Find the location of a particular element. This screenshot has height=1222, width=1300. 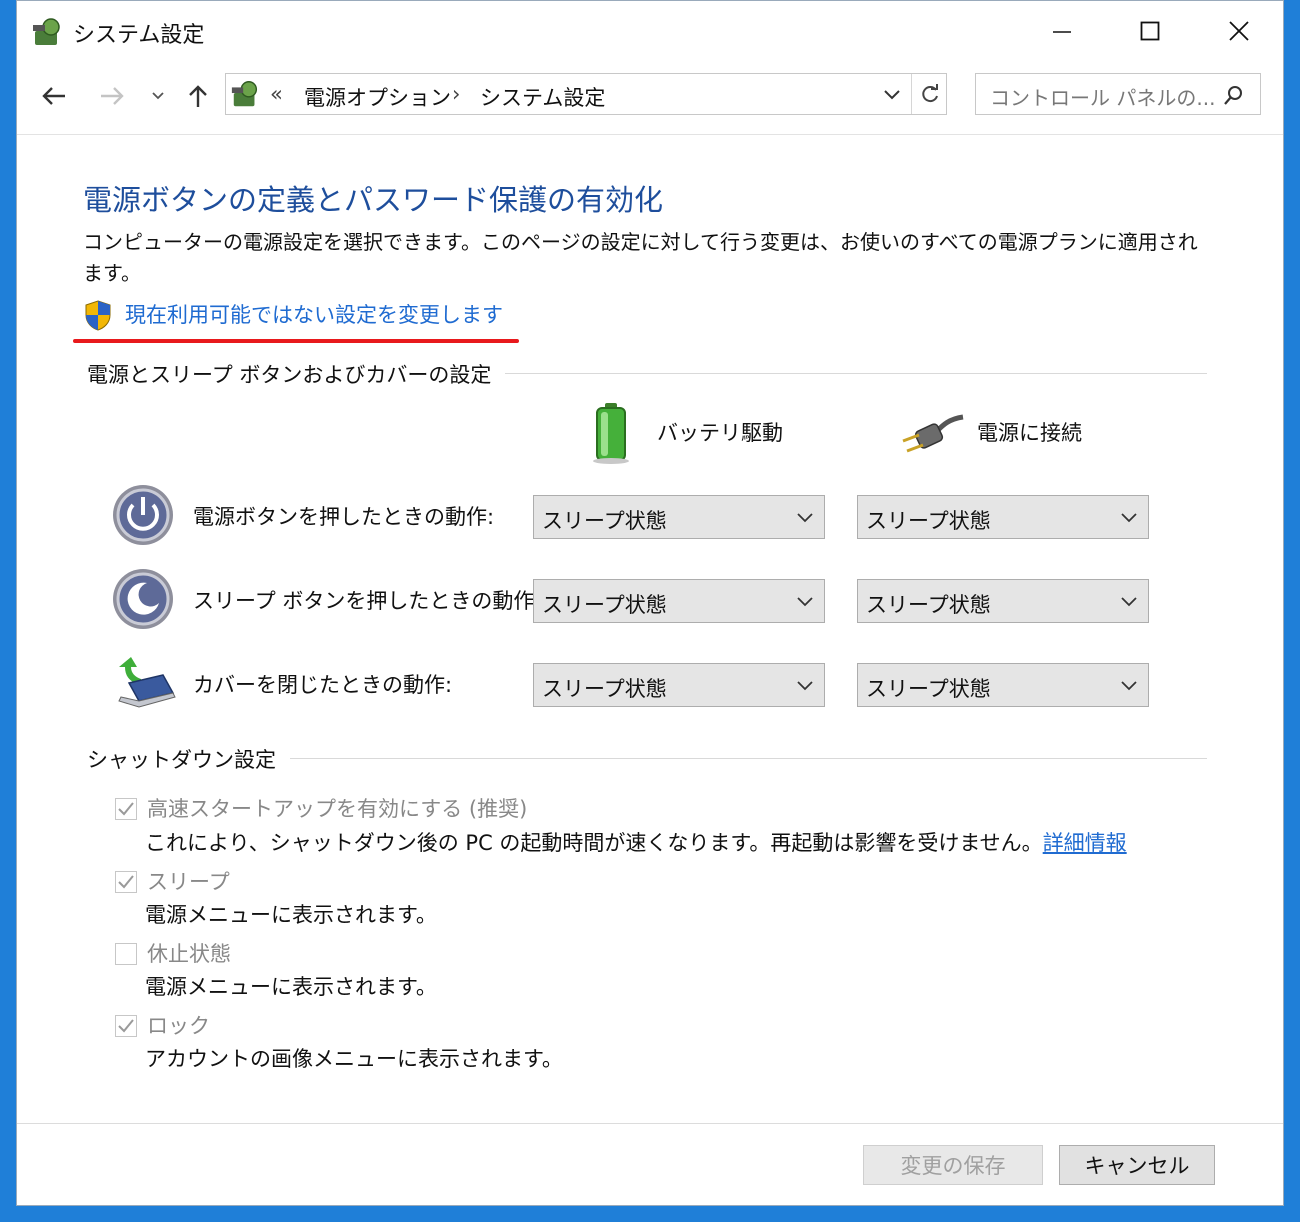

back-button is located at coordinates (54, 96).